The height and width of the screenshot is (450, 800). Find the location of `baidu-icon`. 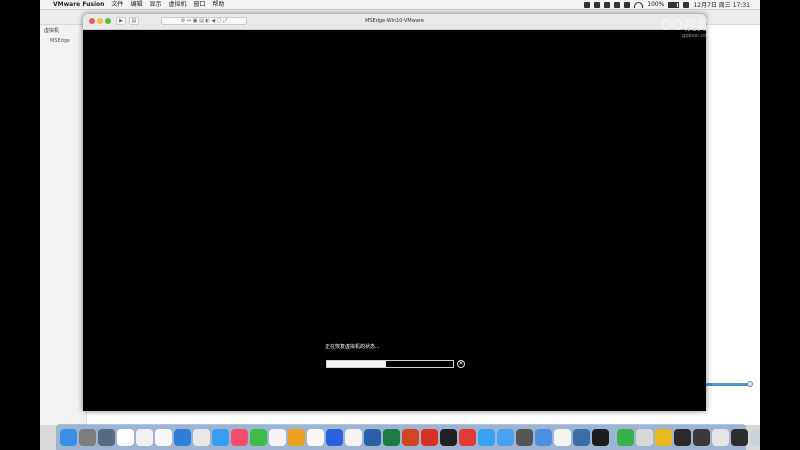

baidu-icon is located at coordinates (334, 437).